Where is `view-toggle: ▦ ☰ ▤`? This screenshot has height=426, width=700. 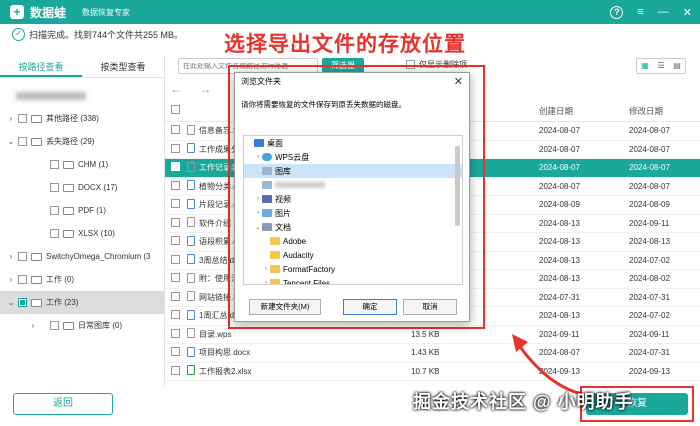 view-toggle: ▦ ☰ ▤ is located at coordinates (661, 66).